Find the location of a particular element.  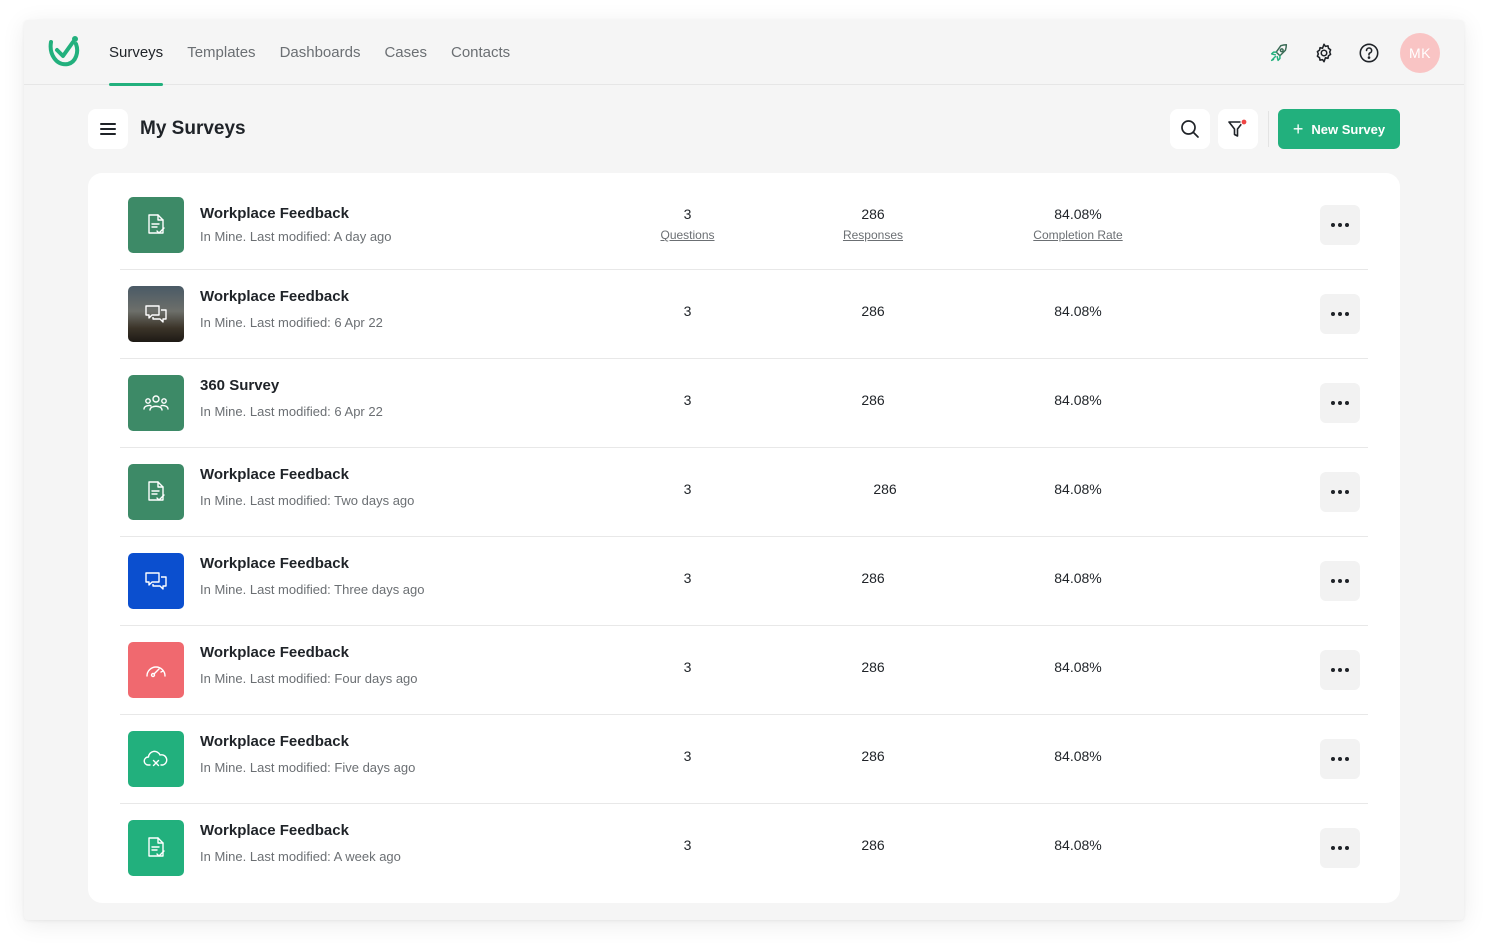

help-icon is located at coordinates (1369, 53).